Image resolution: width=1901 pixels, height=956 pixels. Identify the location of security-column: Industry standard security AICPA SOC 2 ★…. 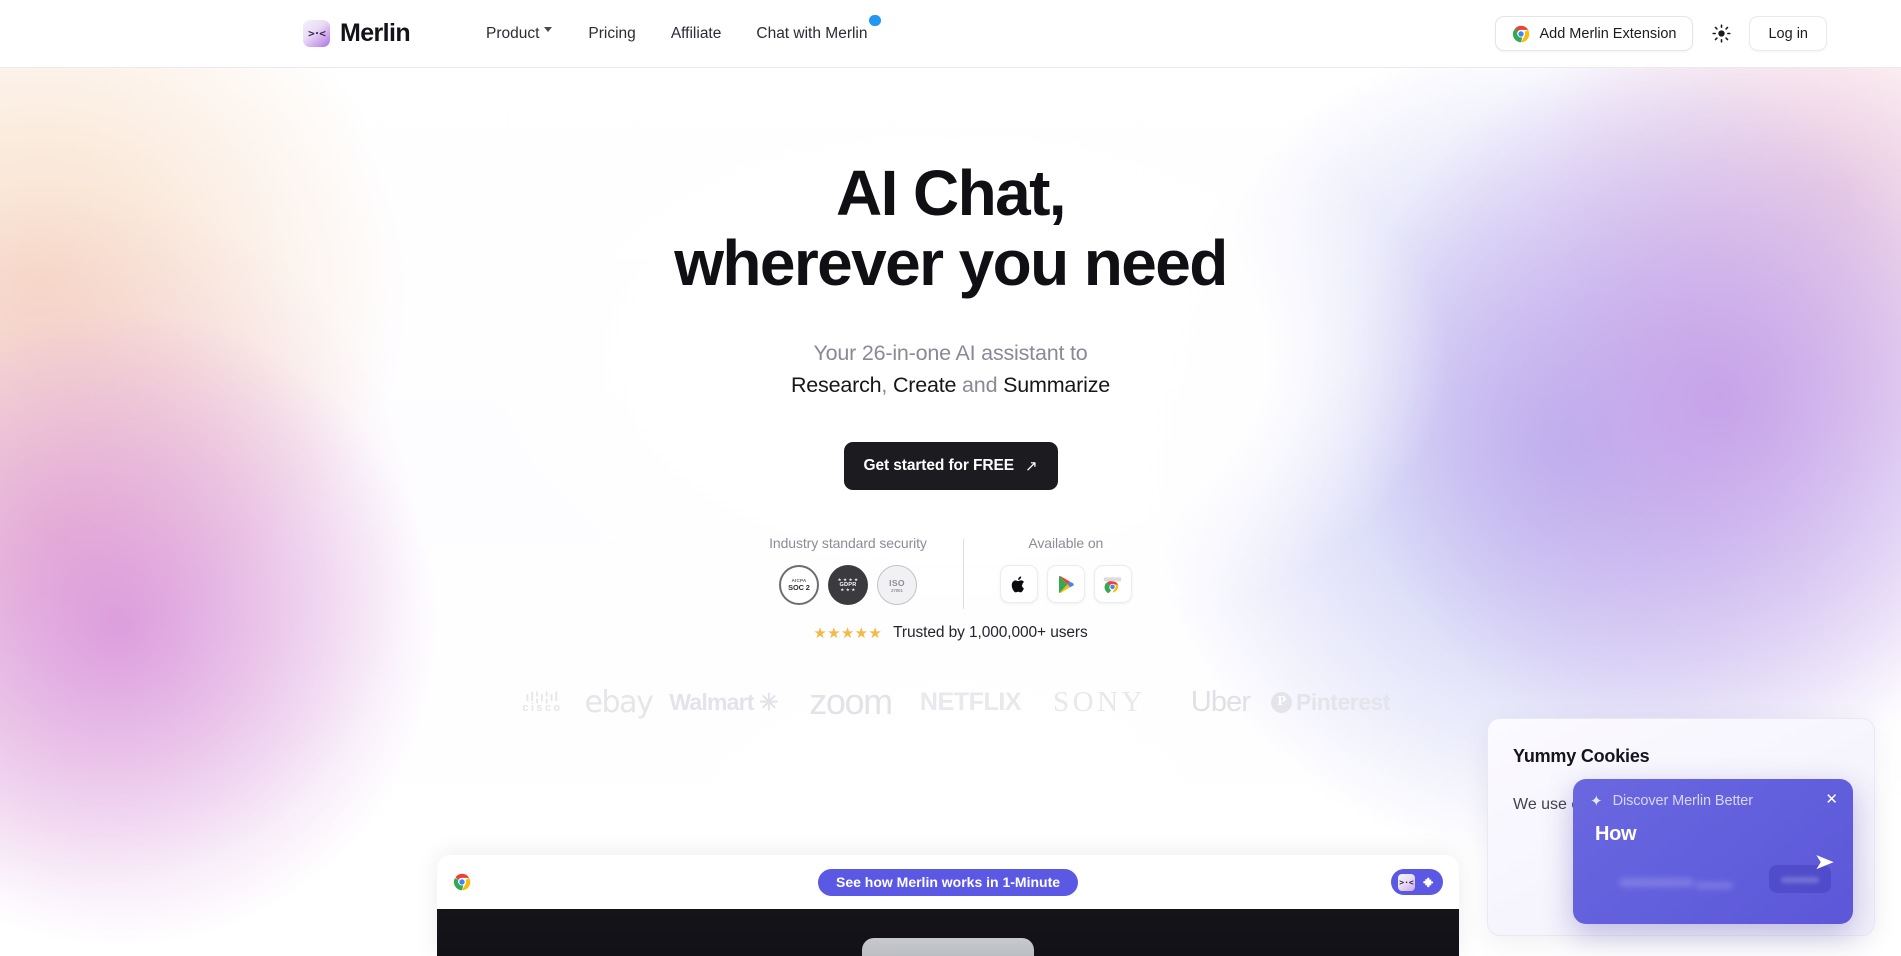
(848, 570).